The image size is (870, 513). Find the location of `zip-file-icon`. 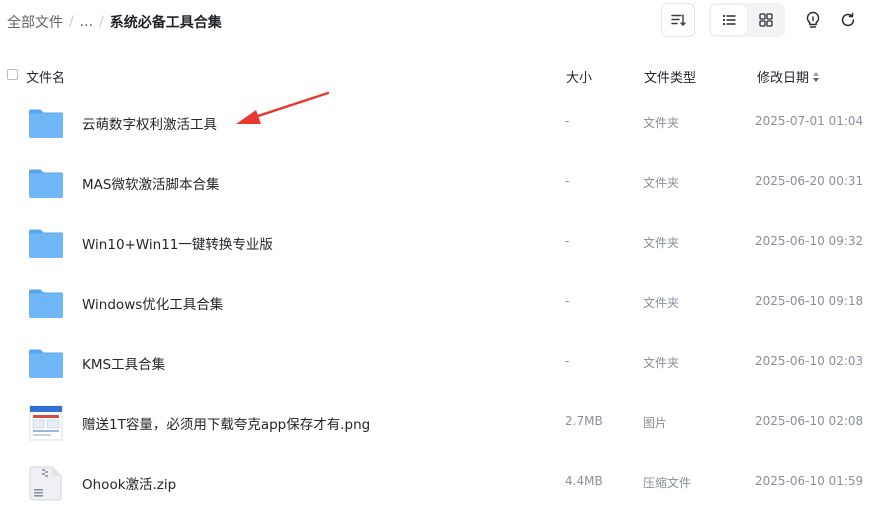

zip-file-icon is located at coordinates (45, 483).